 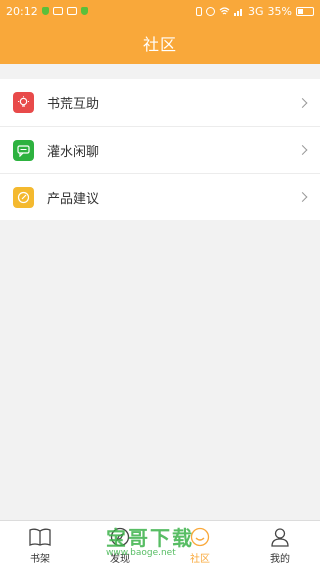 What do you see at coordinates (23, 102) in the screenshot?
I see `lightbulb-icon` at bounding box center [23, 102].